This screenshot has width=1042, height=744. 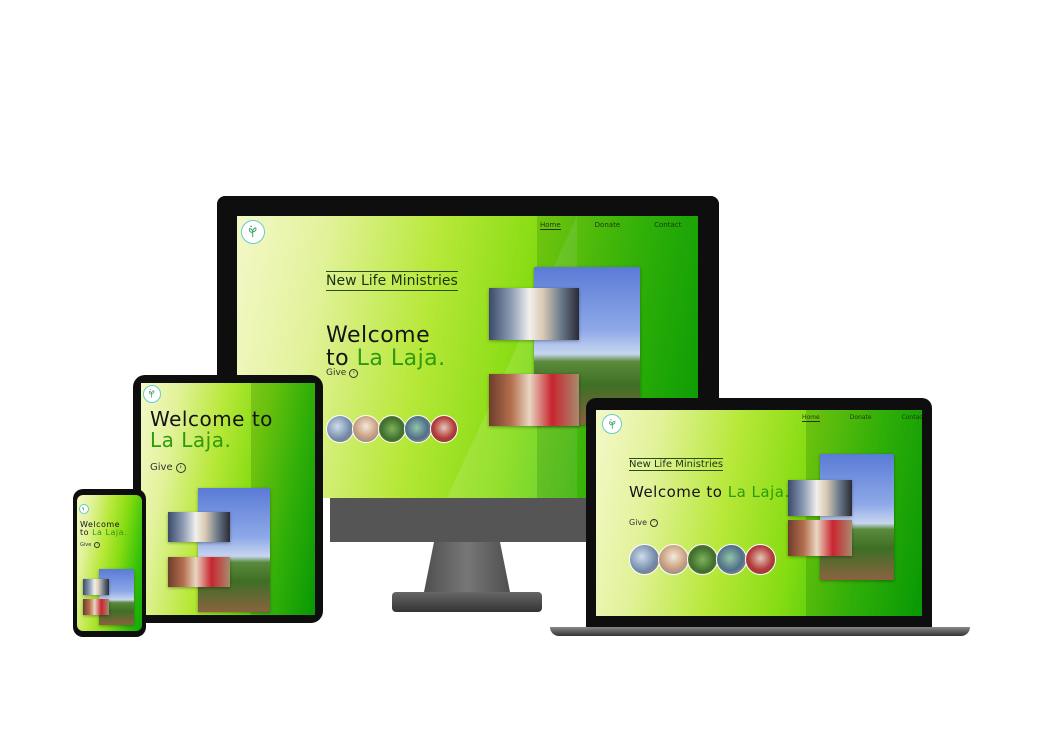 I want to click on welcome-line-1: Welcome to La Laja., so click(x=709, y=492).